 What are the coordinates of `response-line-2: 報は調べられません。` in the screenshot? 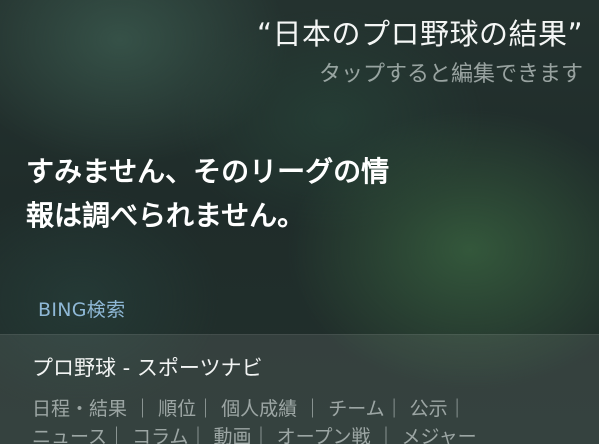 It's located at (166, 215).